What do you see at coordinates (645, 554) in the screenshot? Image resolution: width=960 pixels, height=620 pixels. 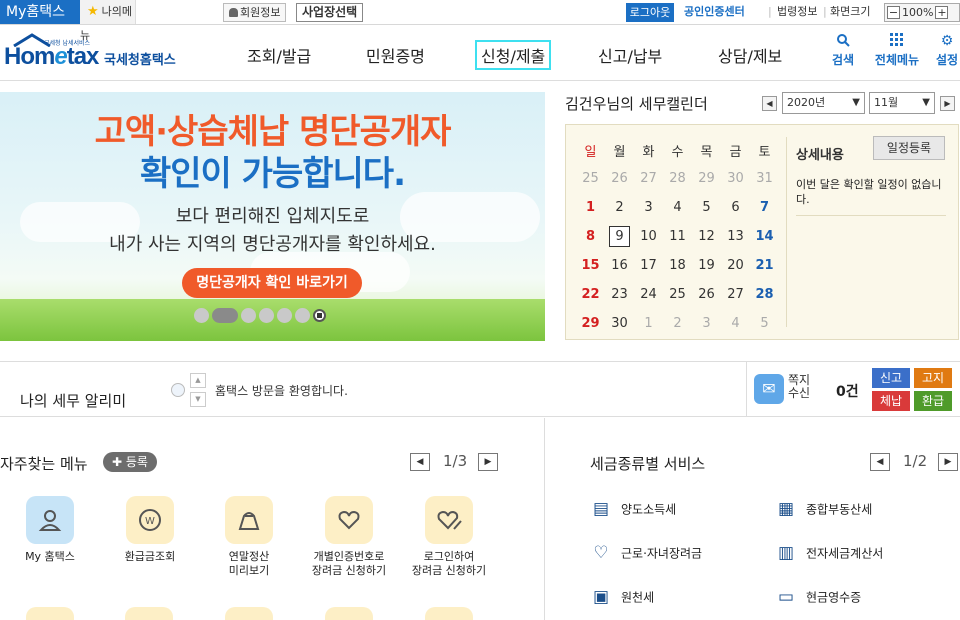 I see `service-incentive: ♡ 근로·자녀장려금` at bounding box center [645, 554].